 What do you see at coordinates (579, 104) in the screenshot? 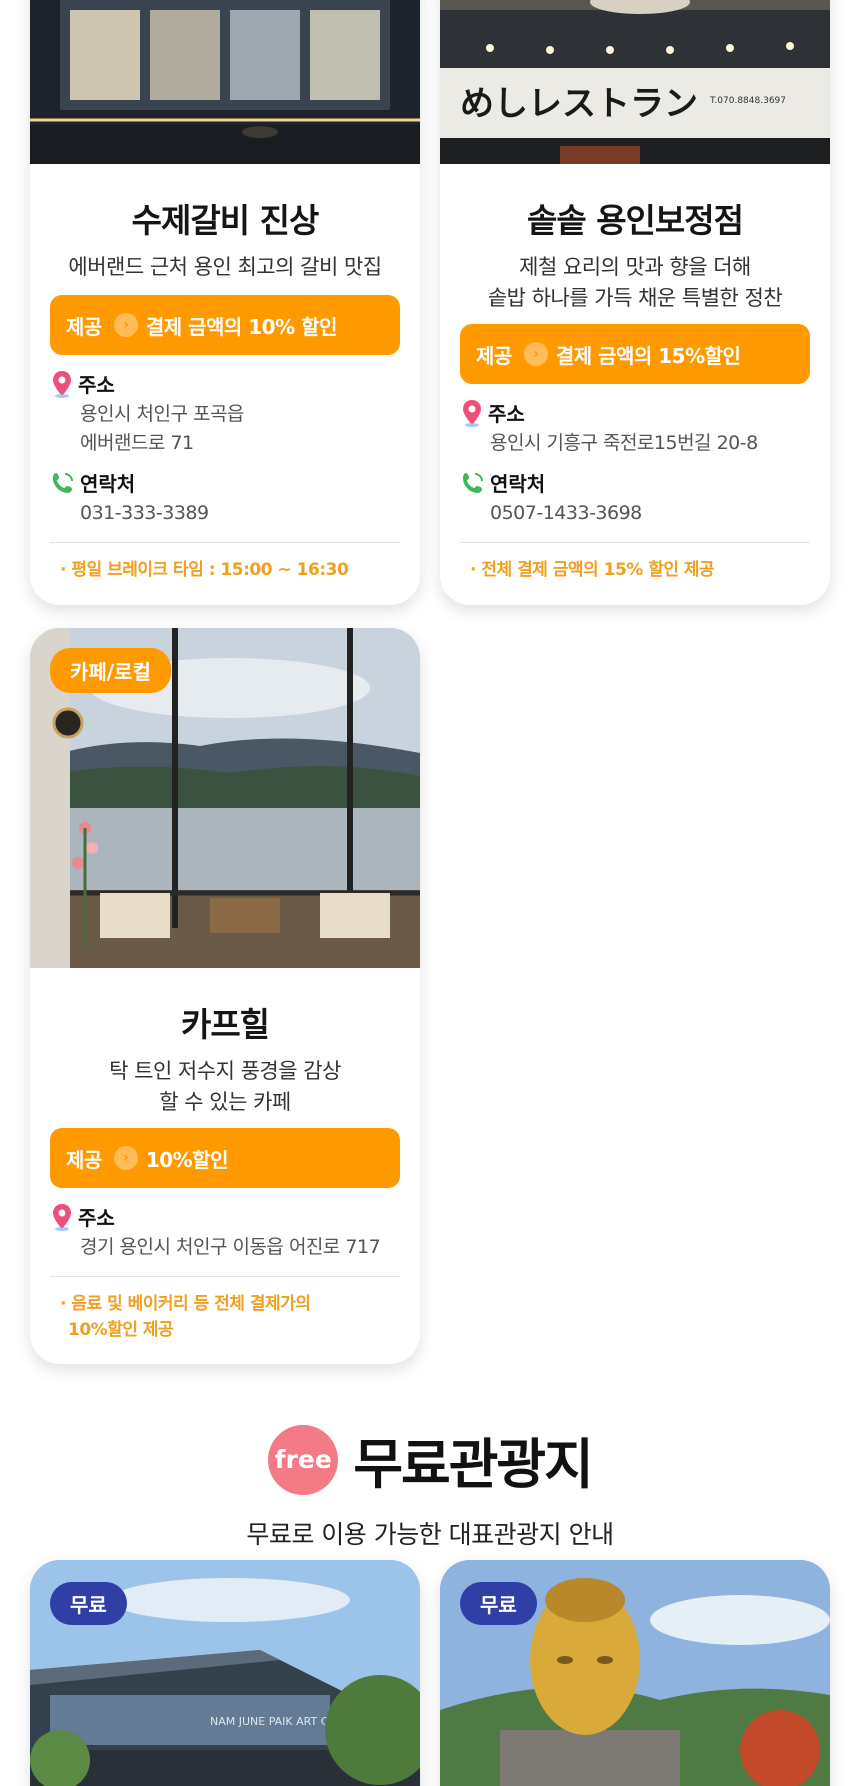
I see `sign-text: めしレストラン` at bounding box center [579, 104].